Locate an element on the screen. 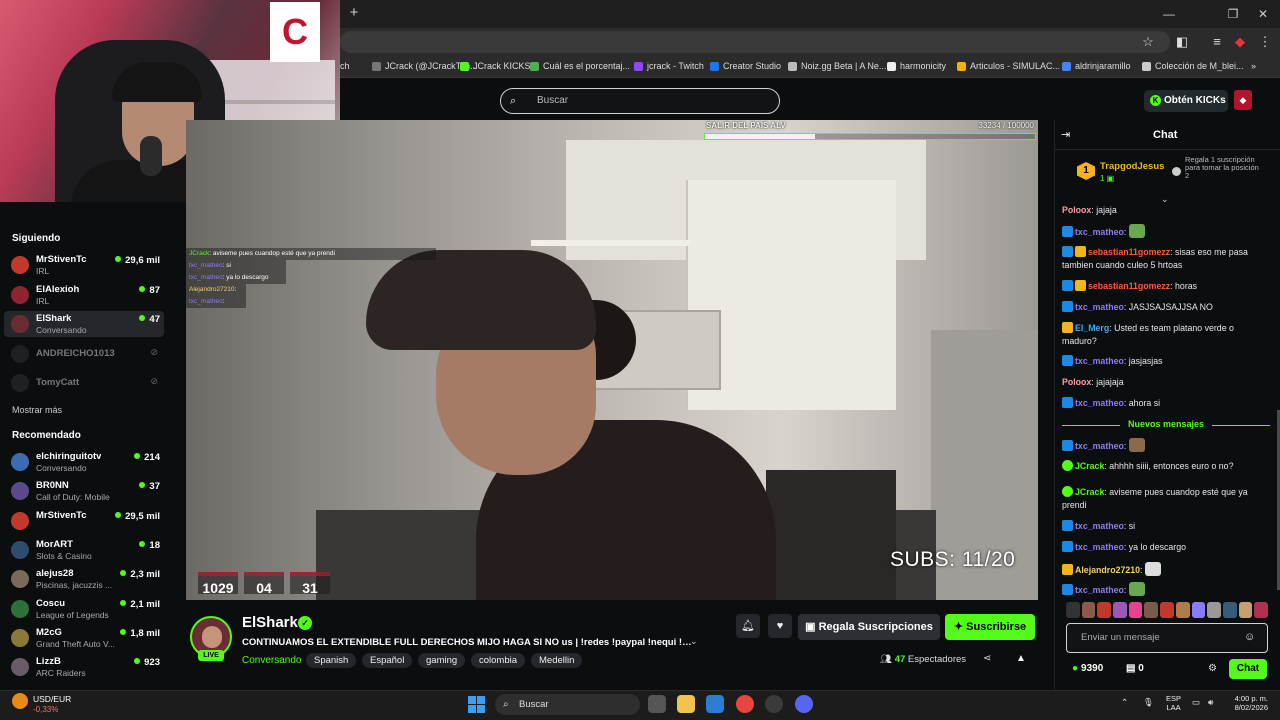  sidebar-recommended-item: MrStivenTc 29,5 mil is located at coordinates (84, 521).